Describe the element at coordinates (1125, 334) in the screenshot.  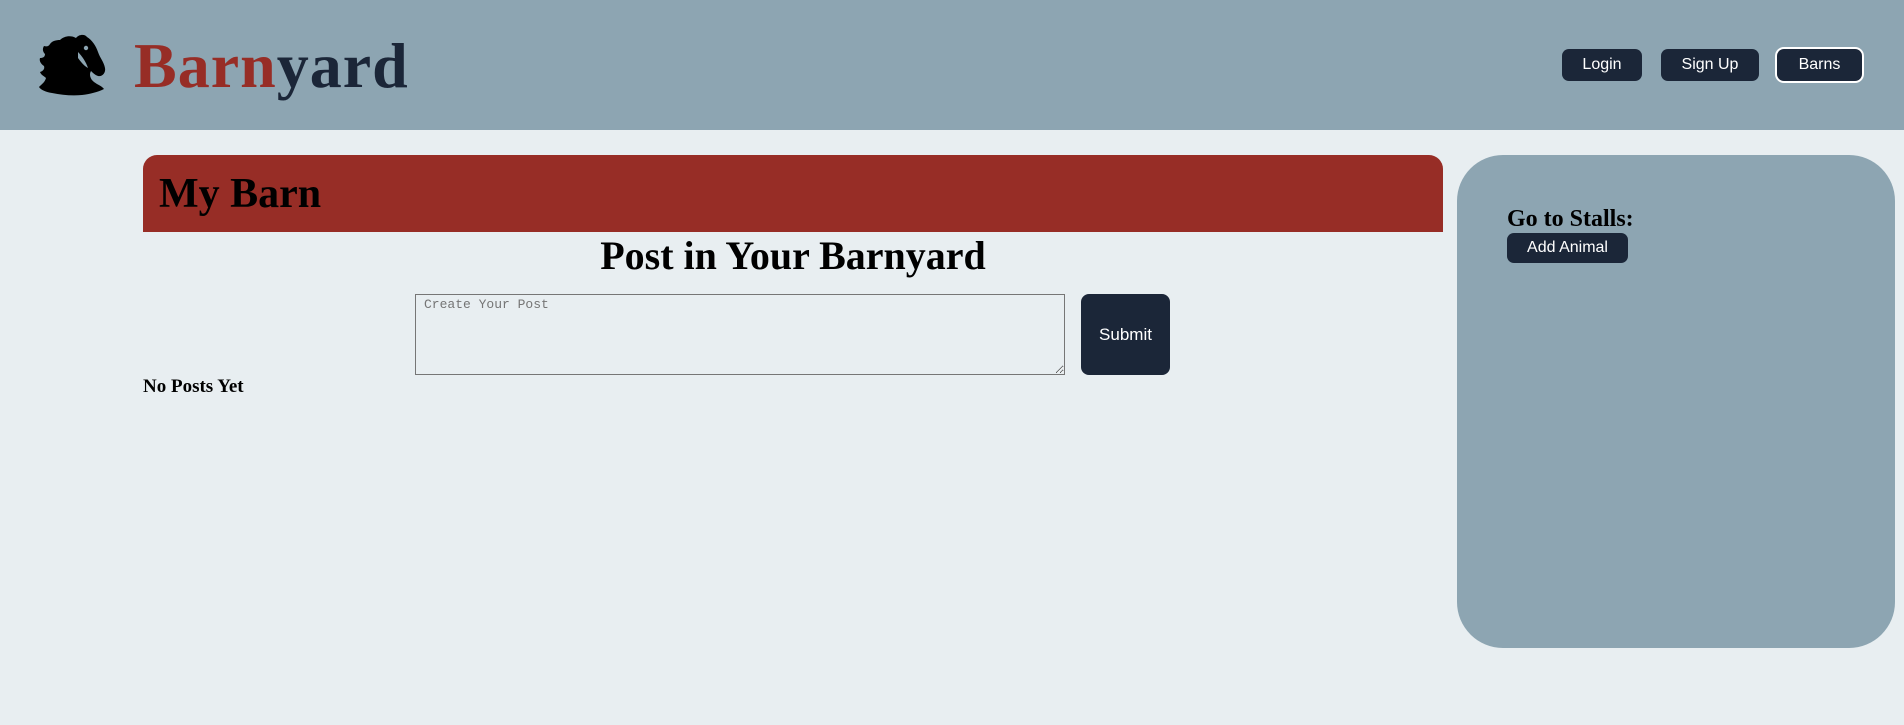
I see `submit-post-button: Submit` at that location.